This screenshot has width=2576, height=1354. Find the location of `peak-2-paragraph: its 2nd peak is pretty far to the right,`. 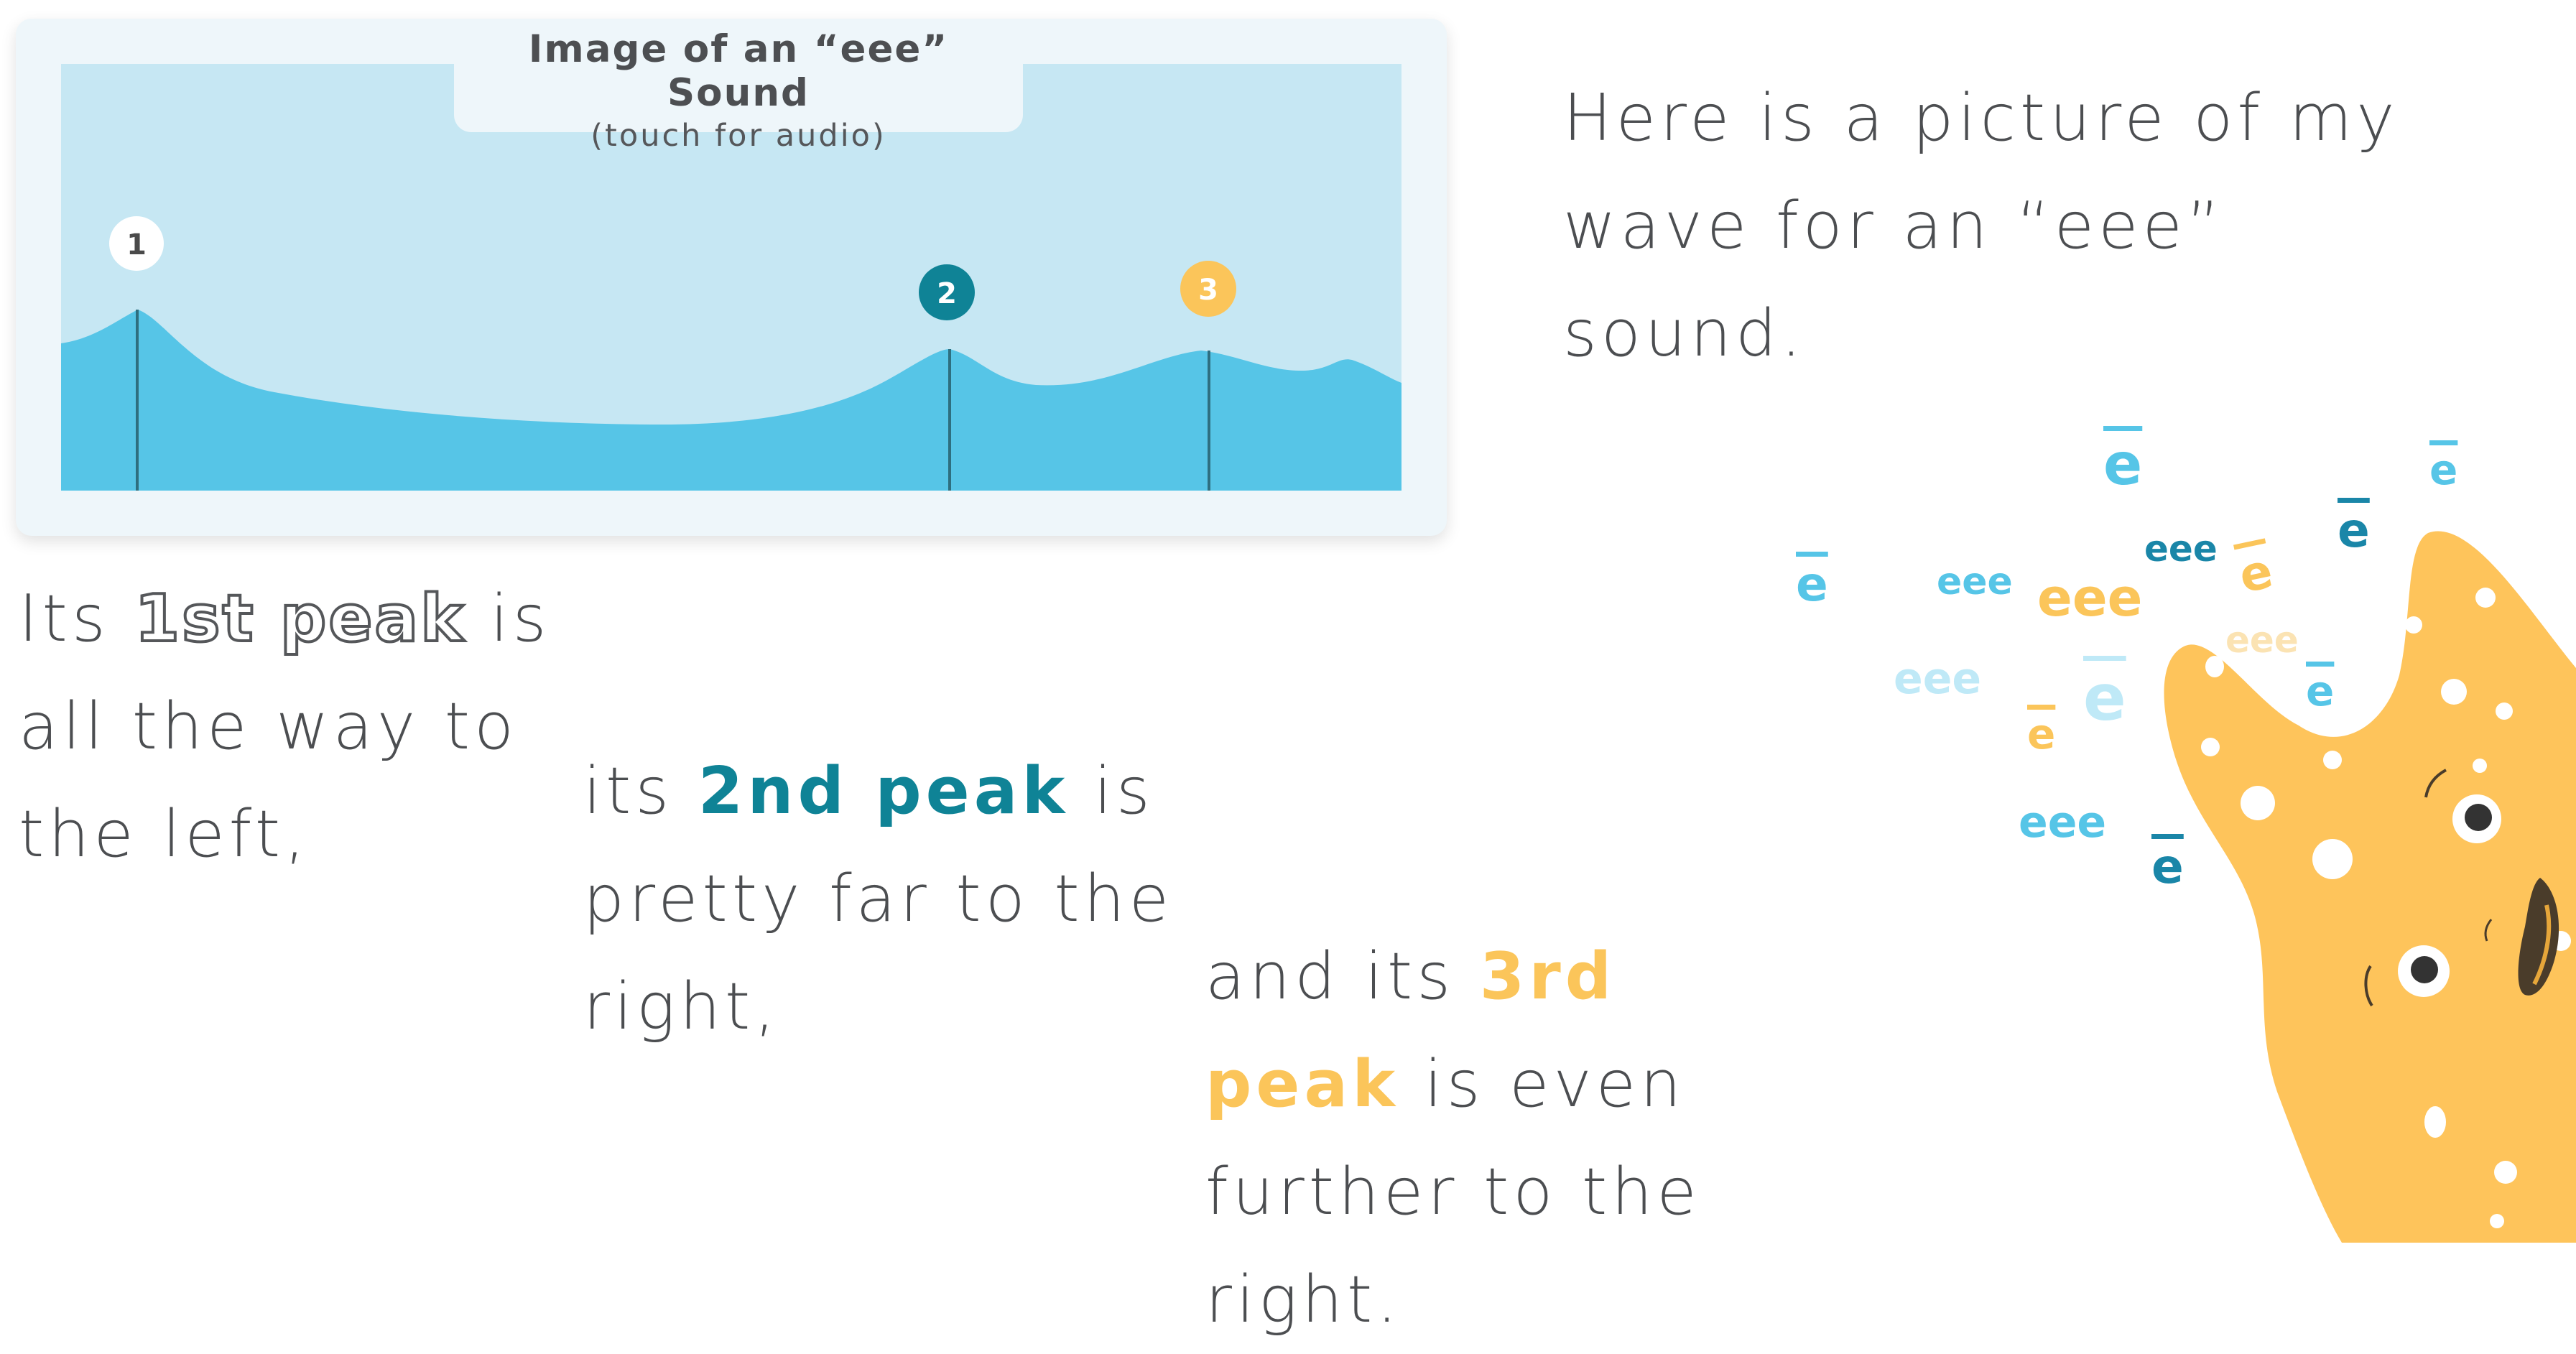

peak-2-paragraph: its 2nd peak is pretty far to the right, is located at coordinates (892, 899).